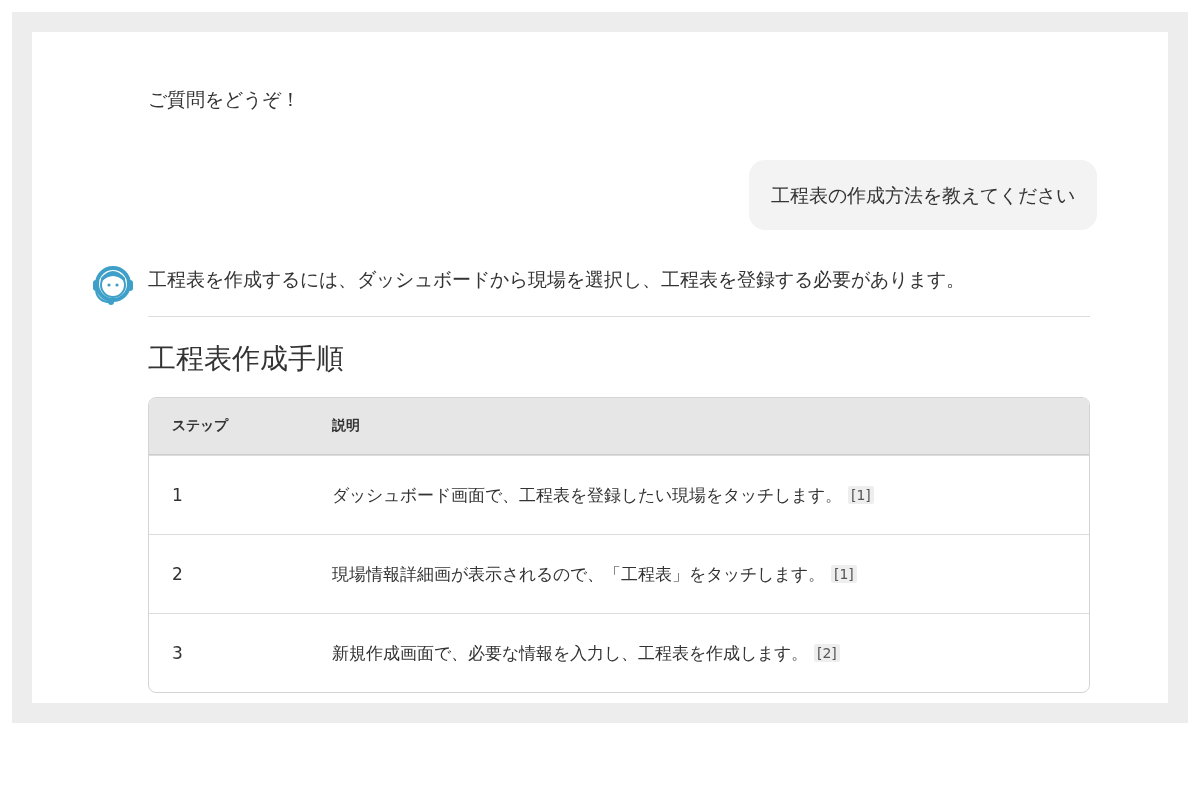 This screenshot has width=1200, height=795. I want to click on step-number: 3, so click(177, 653).